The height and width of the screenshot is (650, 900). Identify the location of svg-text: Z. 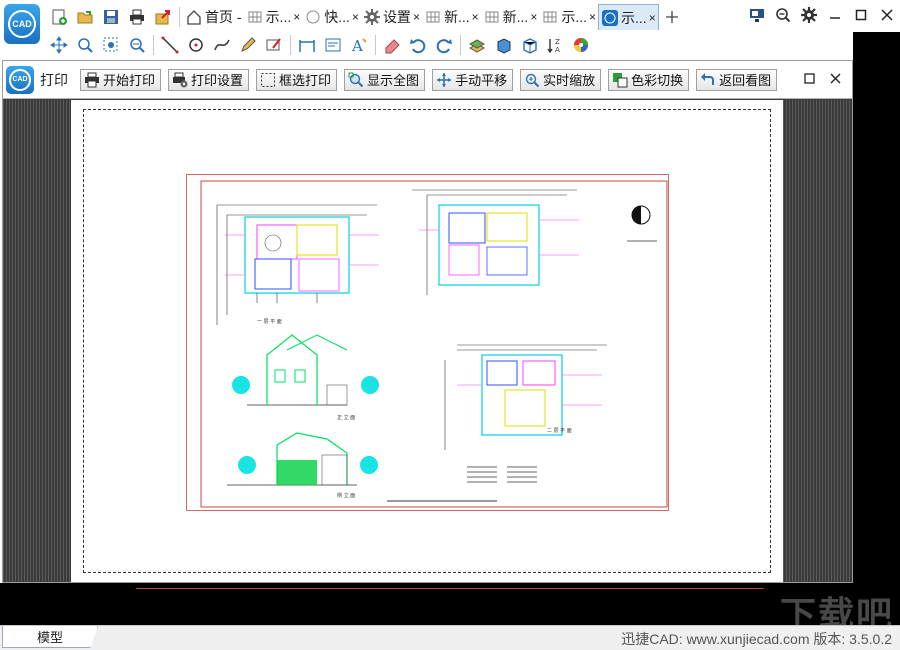
(557, 42).